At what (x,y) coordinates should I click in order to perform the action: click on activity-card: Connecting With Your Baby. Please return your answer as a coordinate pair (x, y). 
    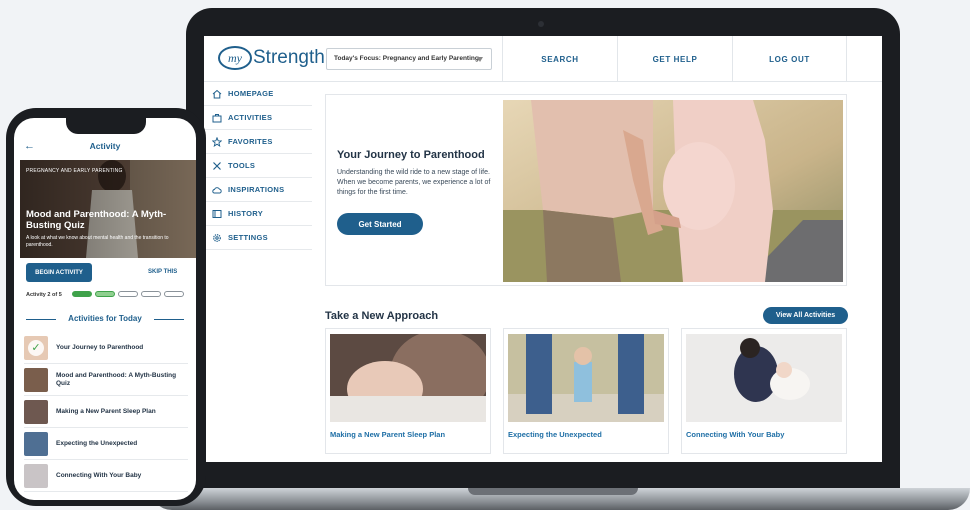
    Looking at the image, I should click on (764, 391).